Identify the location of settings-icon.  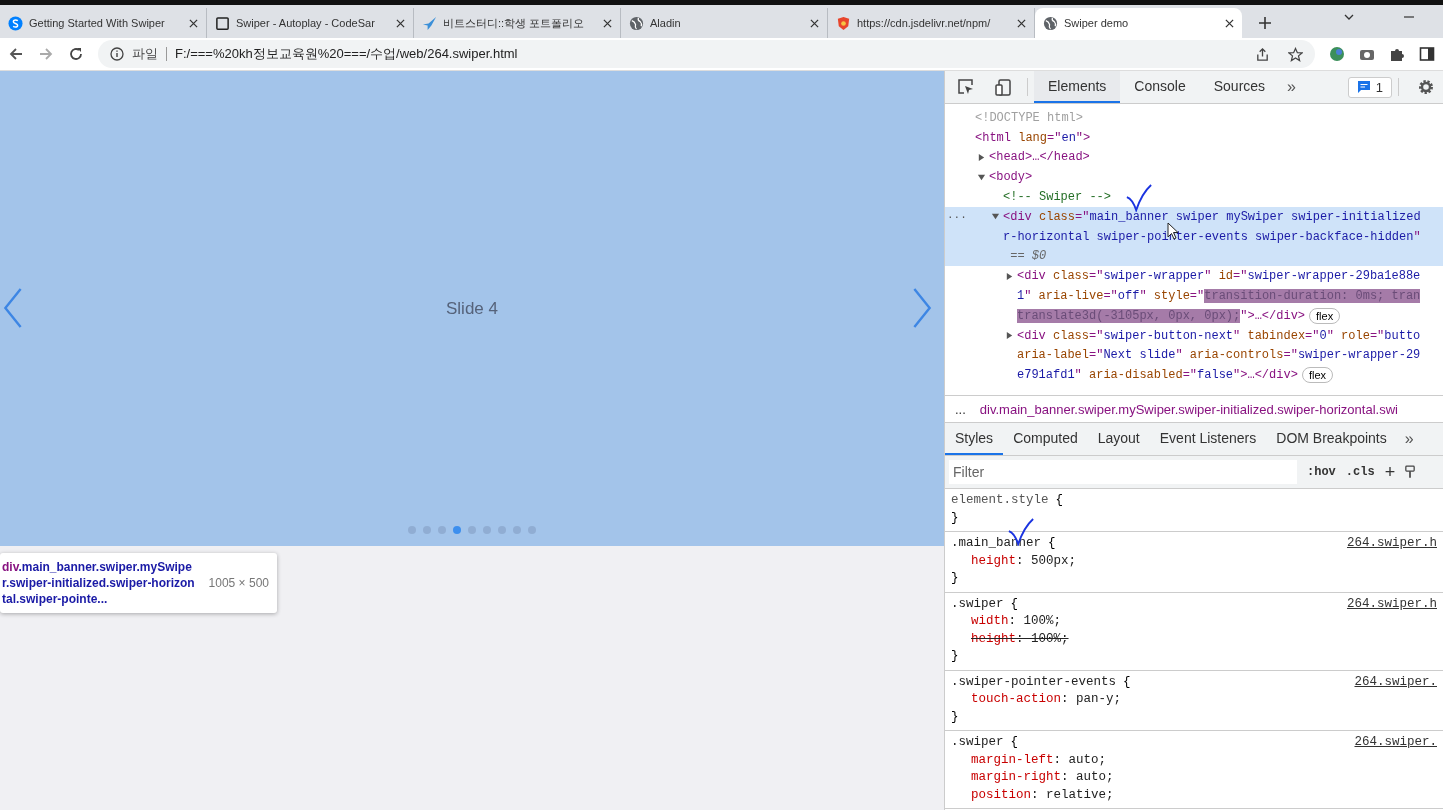
(1426, 87).